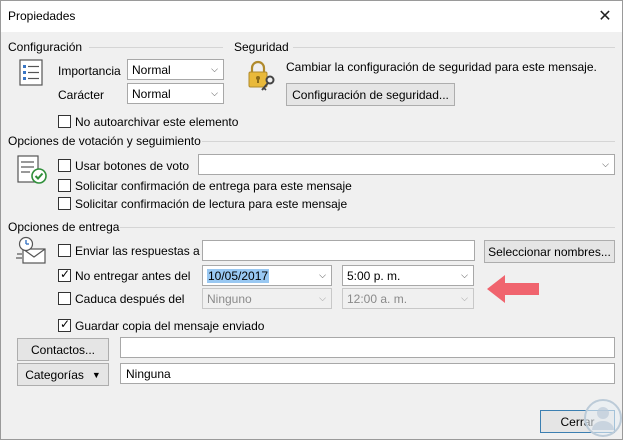 The width and height of the screenshot is (623, 440). What do you see at coordinates (367, 373) in the screenshot?
I see `categories-field: Ninguna` at bounding box center [367, 373].